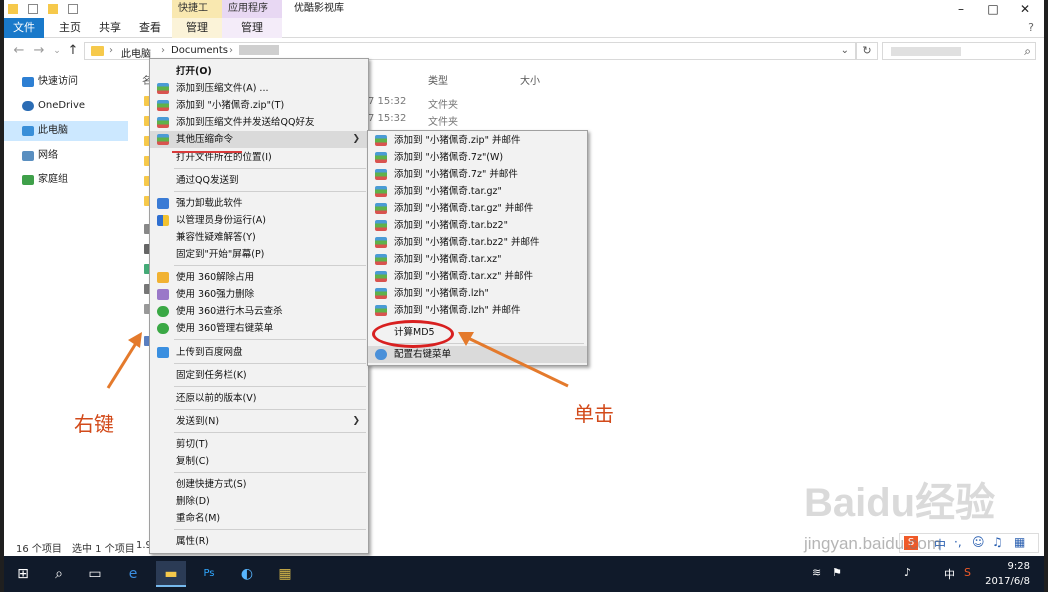 This screenshot has width=1048, height=592. I want to click on qq-browser-icon: ◐, so click(247, 574).